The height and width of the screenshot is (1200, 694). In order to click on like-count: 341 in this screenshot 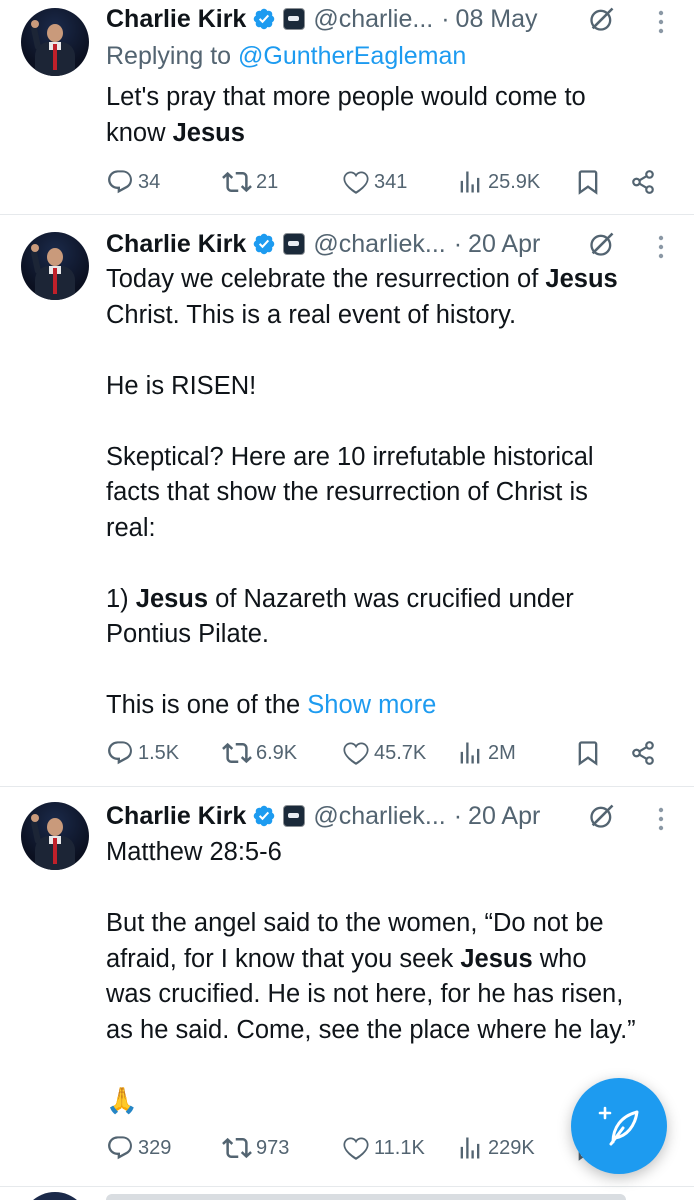, I will do `click(391, 181)`.